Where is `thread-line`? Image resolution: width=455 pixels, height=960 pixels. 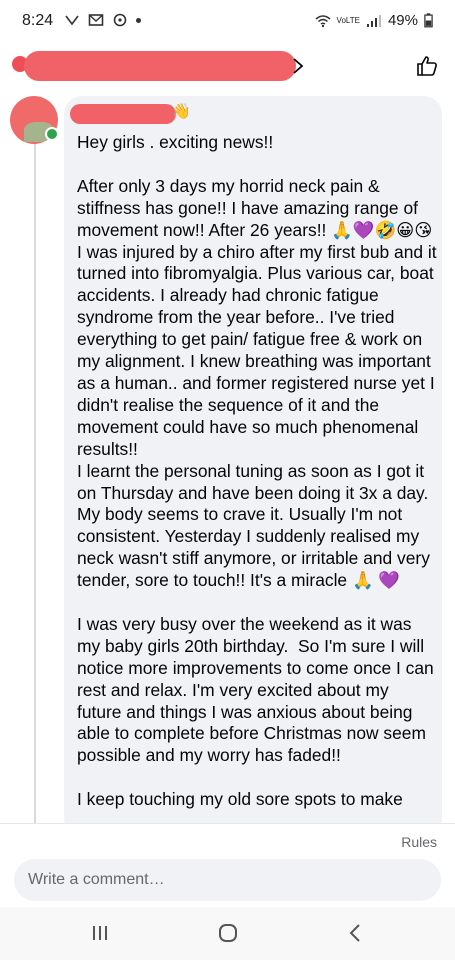
thread-line is located at coordinates (35, 483).